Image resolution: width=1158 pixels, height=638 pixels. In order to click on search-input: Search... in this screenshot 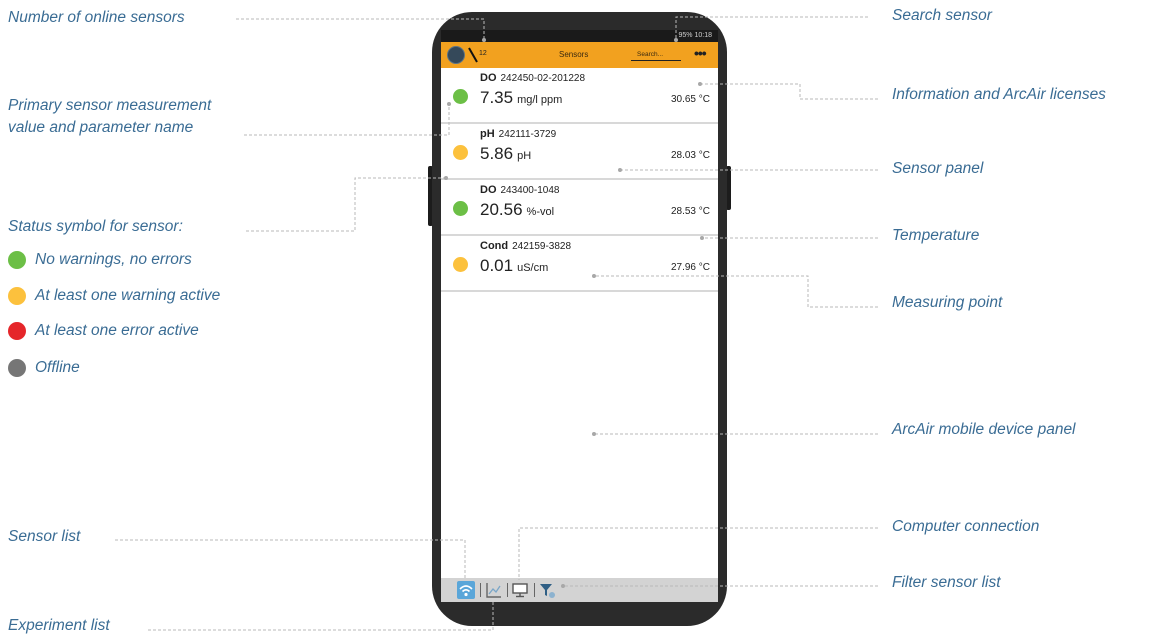, I will do `click(656, 54)`.